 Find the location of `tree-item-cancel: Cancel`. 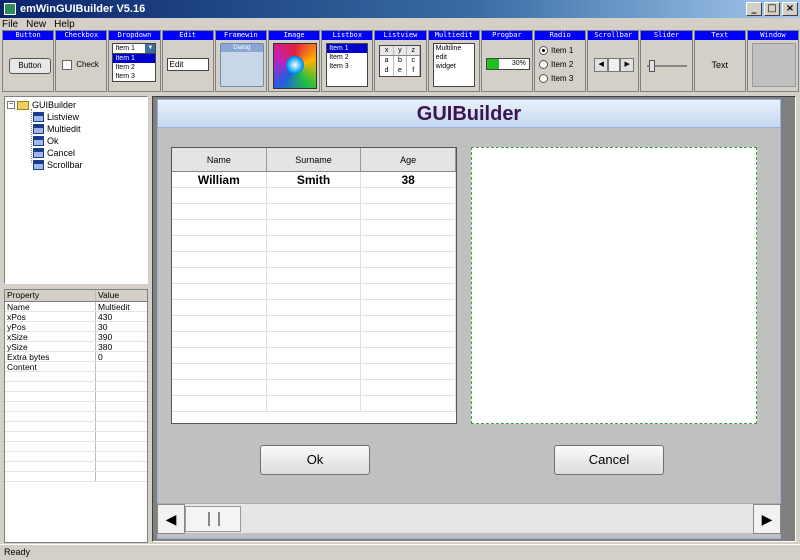

tree-item-cancel: Cancel is located at coordinates (54, 153).